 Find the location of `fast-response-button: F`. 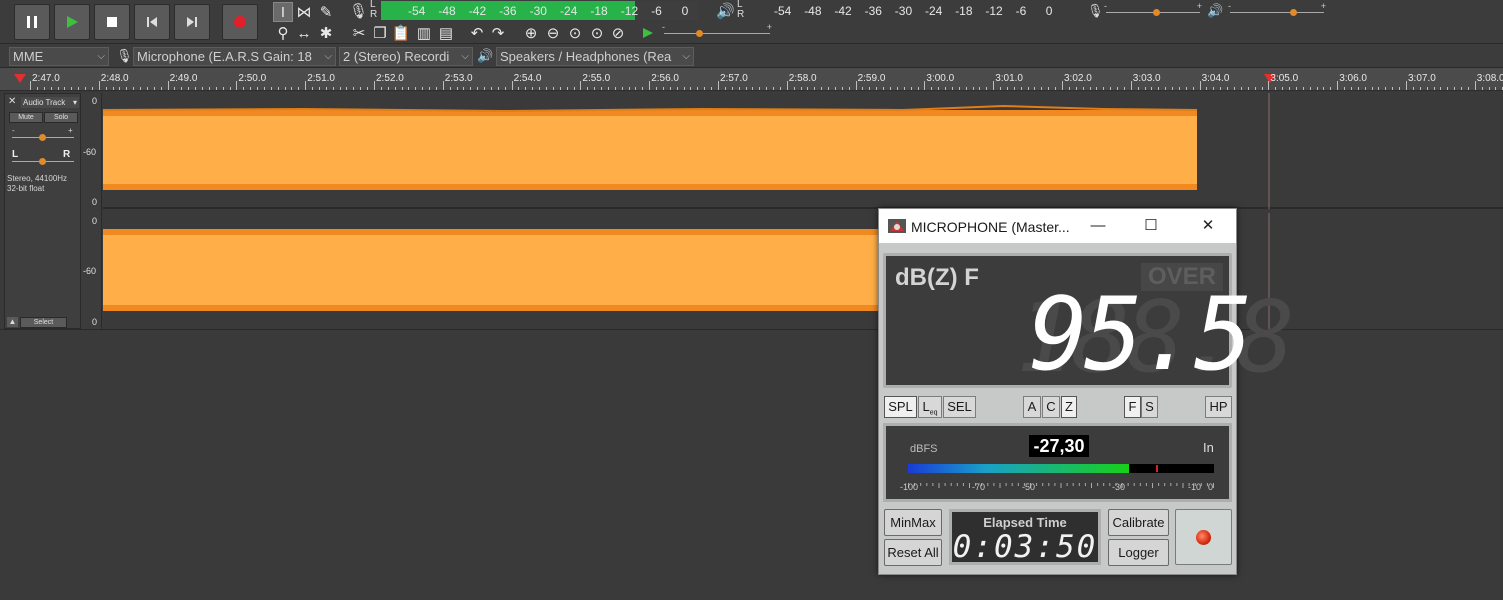

fast-response-button: F is located at coordinates (1132, 407).